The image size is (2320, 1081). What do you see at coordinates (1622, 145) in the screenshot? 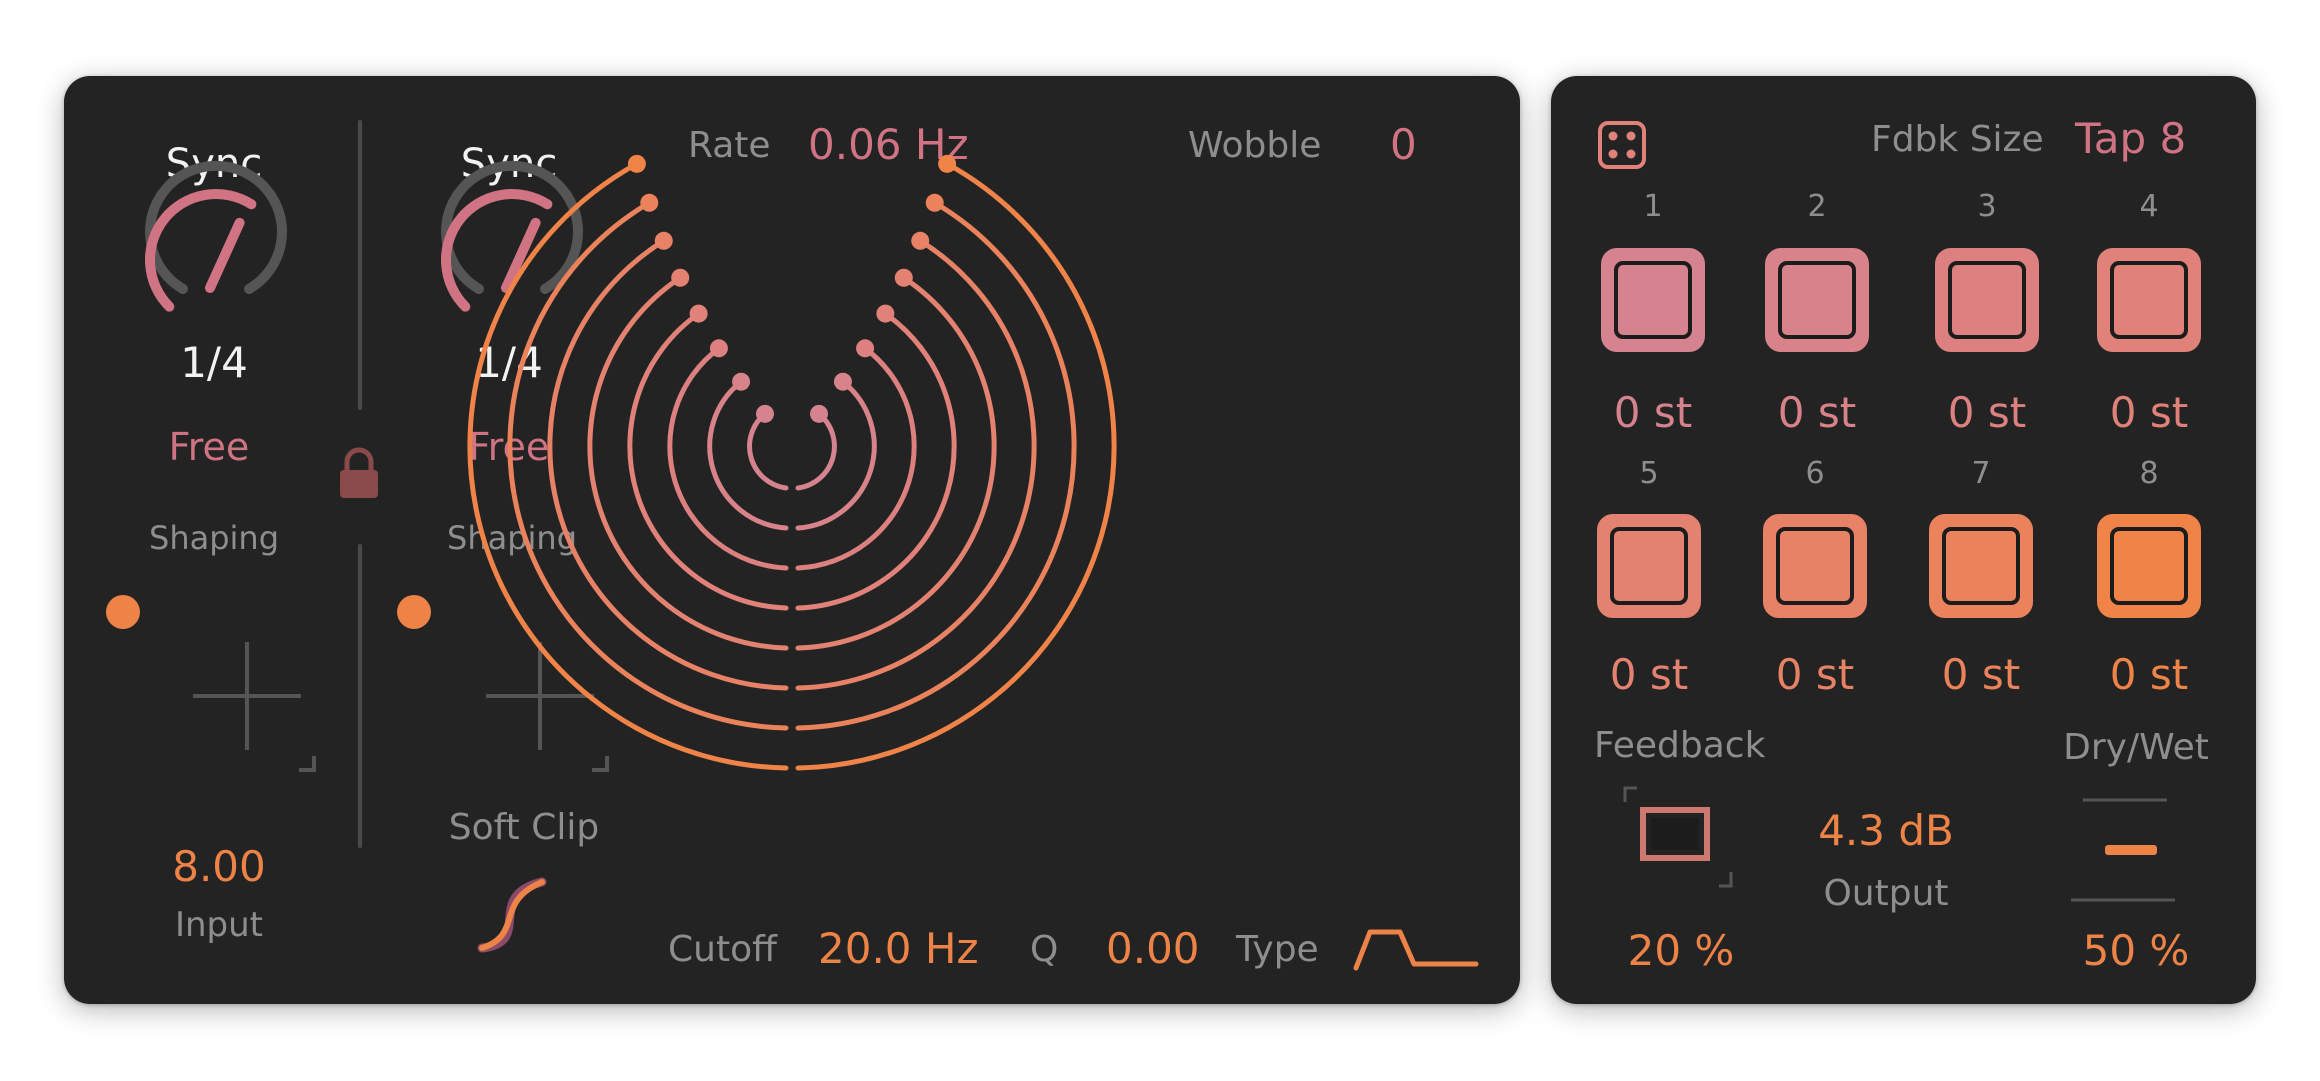
I see `dice-icon` at bounding box center [1622, 145].